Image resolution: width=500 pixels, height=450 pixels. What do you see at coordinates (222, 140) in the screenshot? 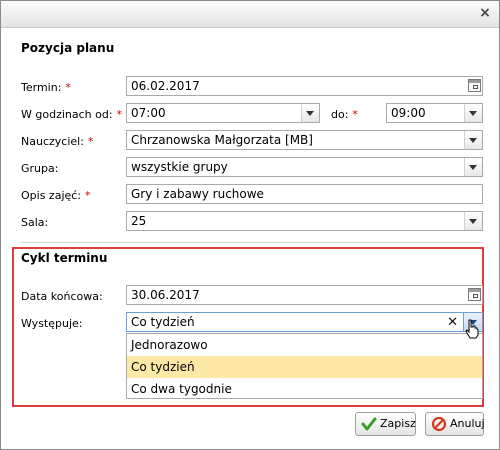
I see `teacher-value: Chrzanowska Małgorzata [MB]` at bounding box center [222, 140].